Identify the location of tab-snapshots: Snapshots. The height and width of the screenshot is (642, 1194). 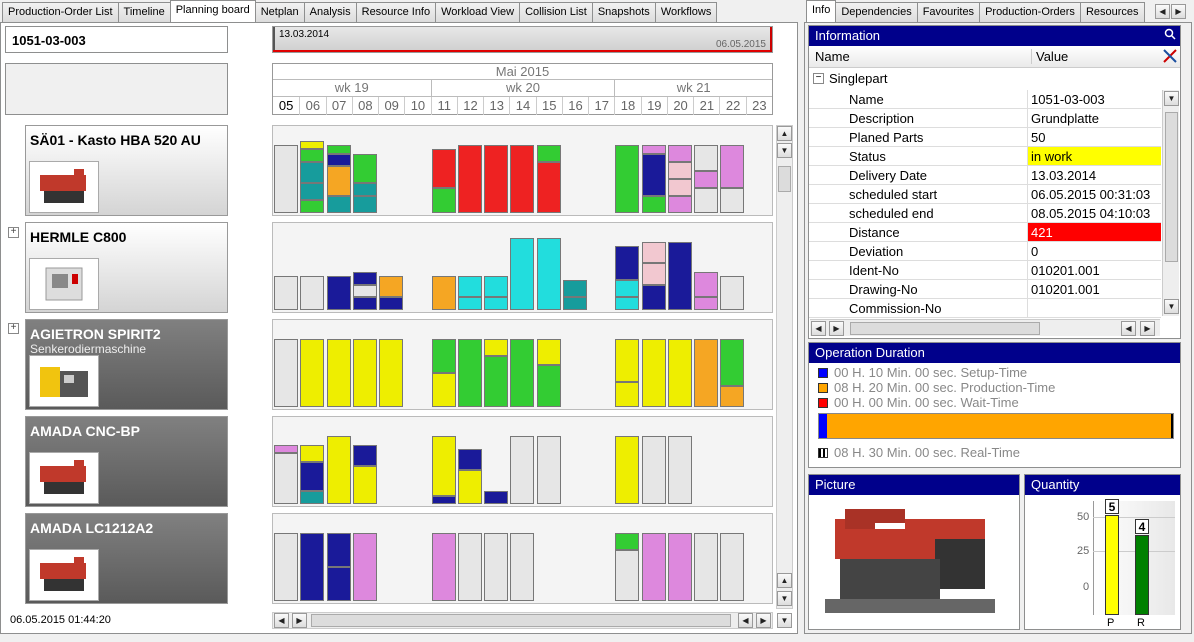
(623, 12).